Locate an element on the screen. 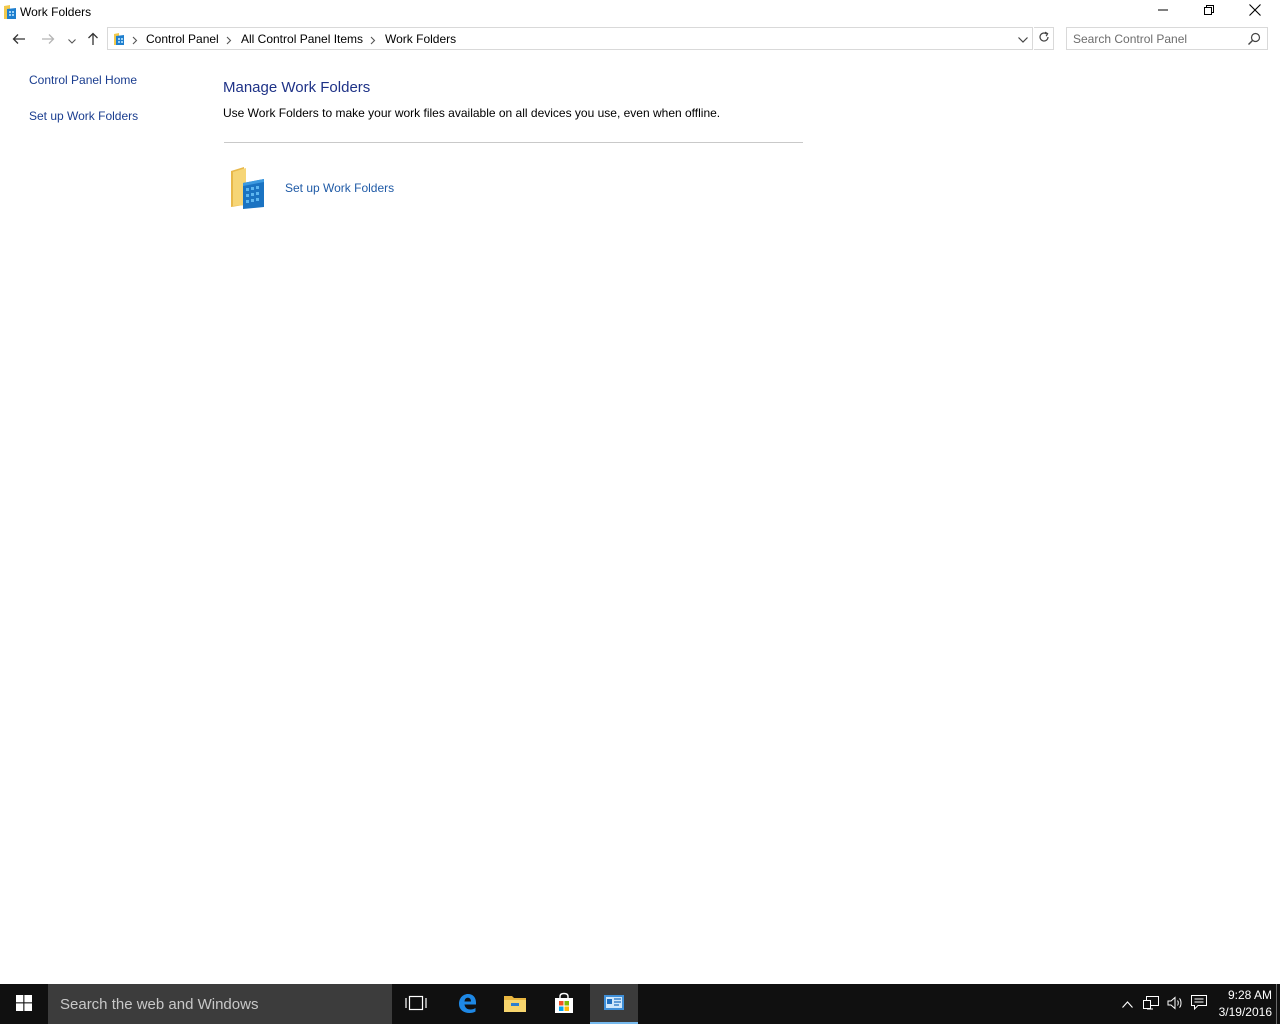 The image size is (1280, 1024). chevron-up-icon is located at coordinates (1127, 1004).